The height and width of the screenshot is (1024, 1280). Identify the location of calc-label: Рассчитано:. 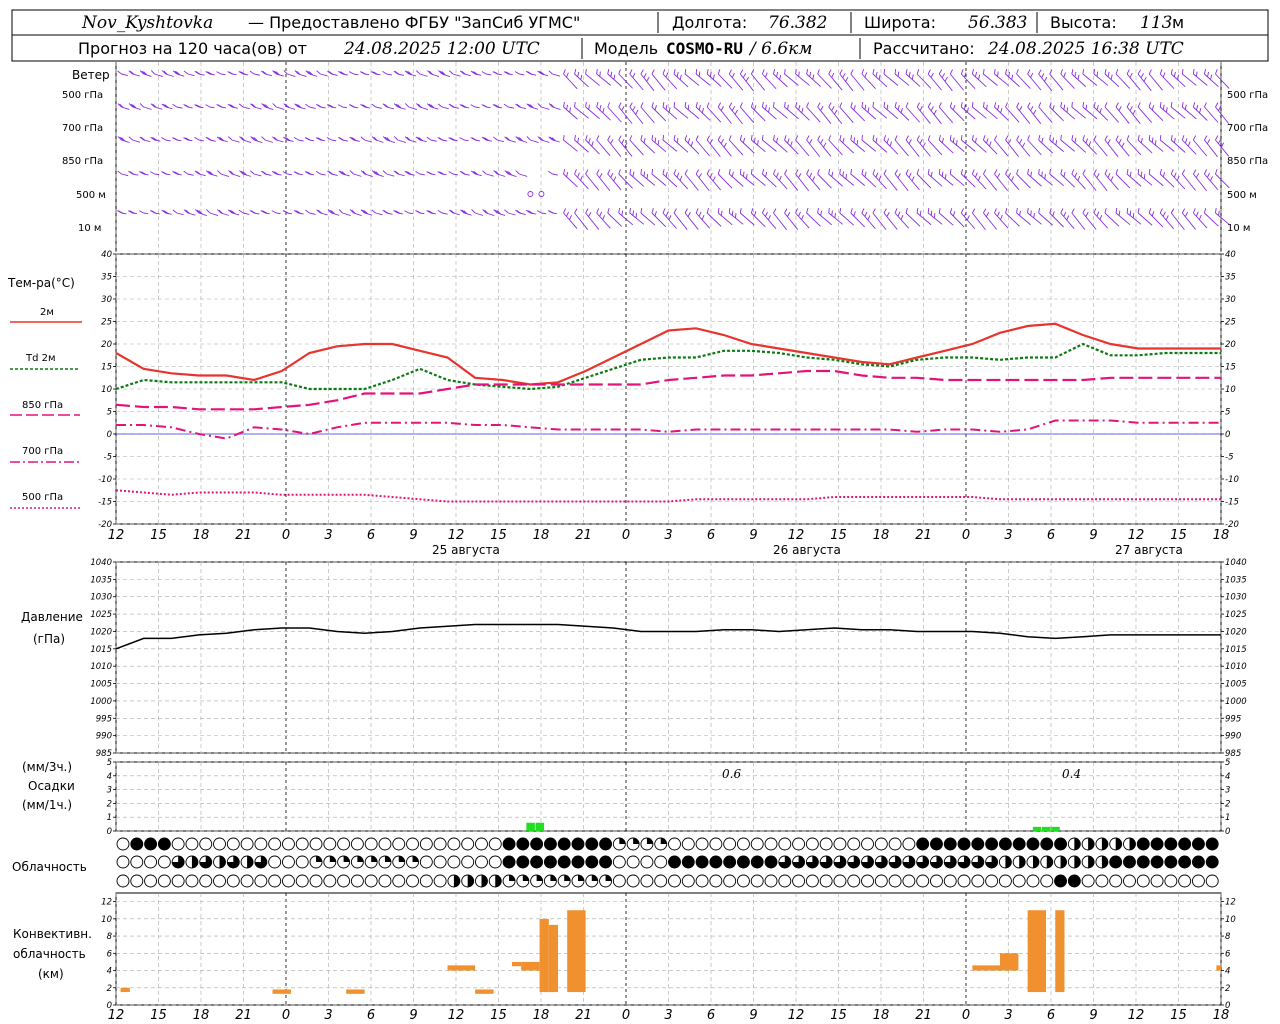
(924, 48).